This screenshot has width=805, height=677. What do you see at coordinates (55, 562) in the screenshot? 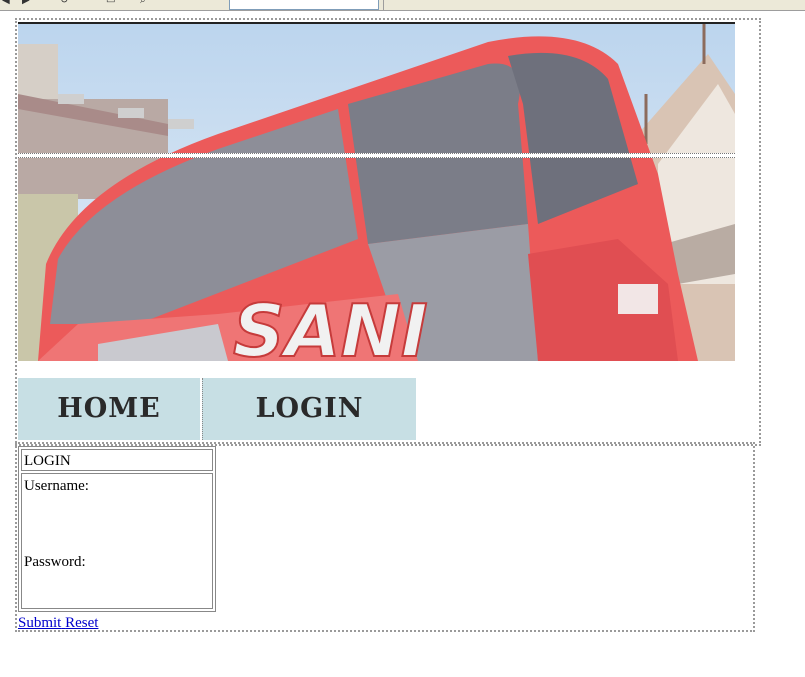
I see `password-label: Password:` at bounding box center [55, 562].